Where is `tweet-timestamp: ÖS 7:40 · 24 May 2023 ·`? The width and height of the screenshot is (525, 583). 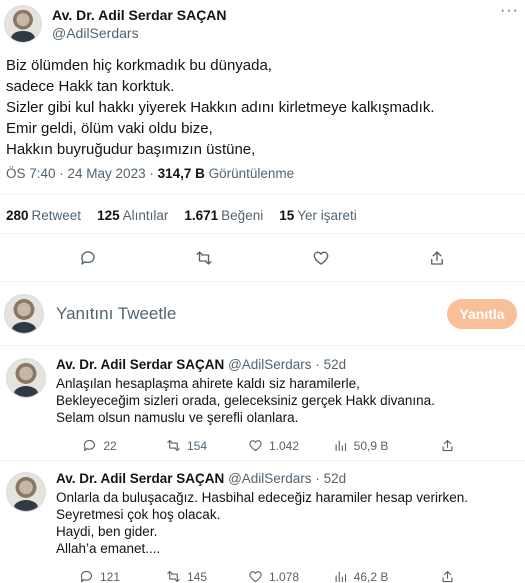 tweet-timestamp: ÖS 7:40 · 24 May 2023 · is located at coordinates (82, 173).